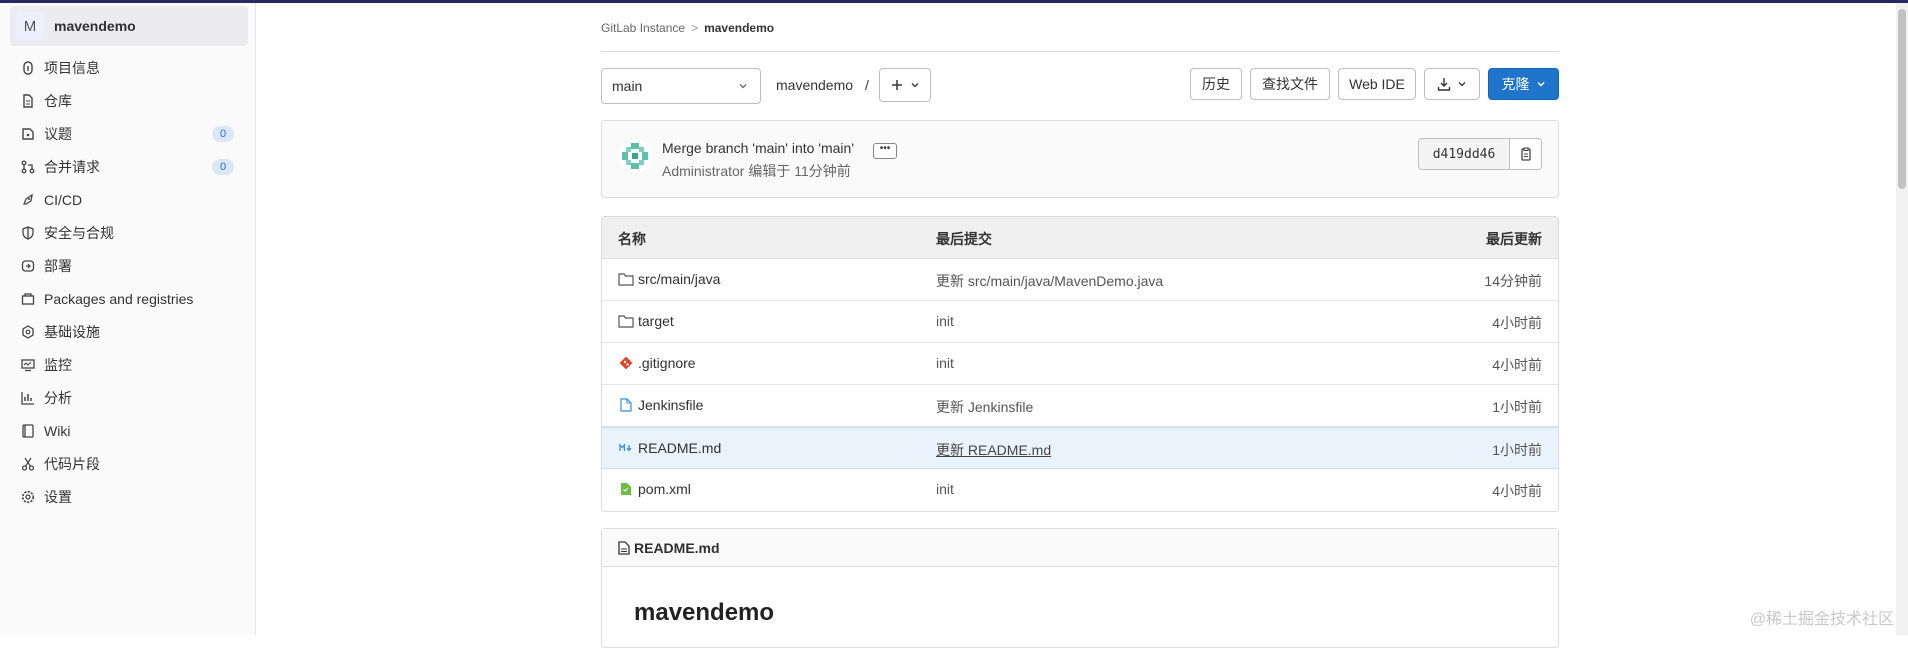 The image size is (1908, 648). I want to click on file-name-cell: README.md, so click(669, 448).